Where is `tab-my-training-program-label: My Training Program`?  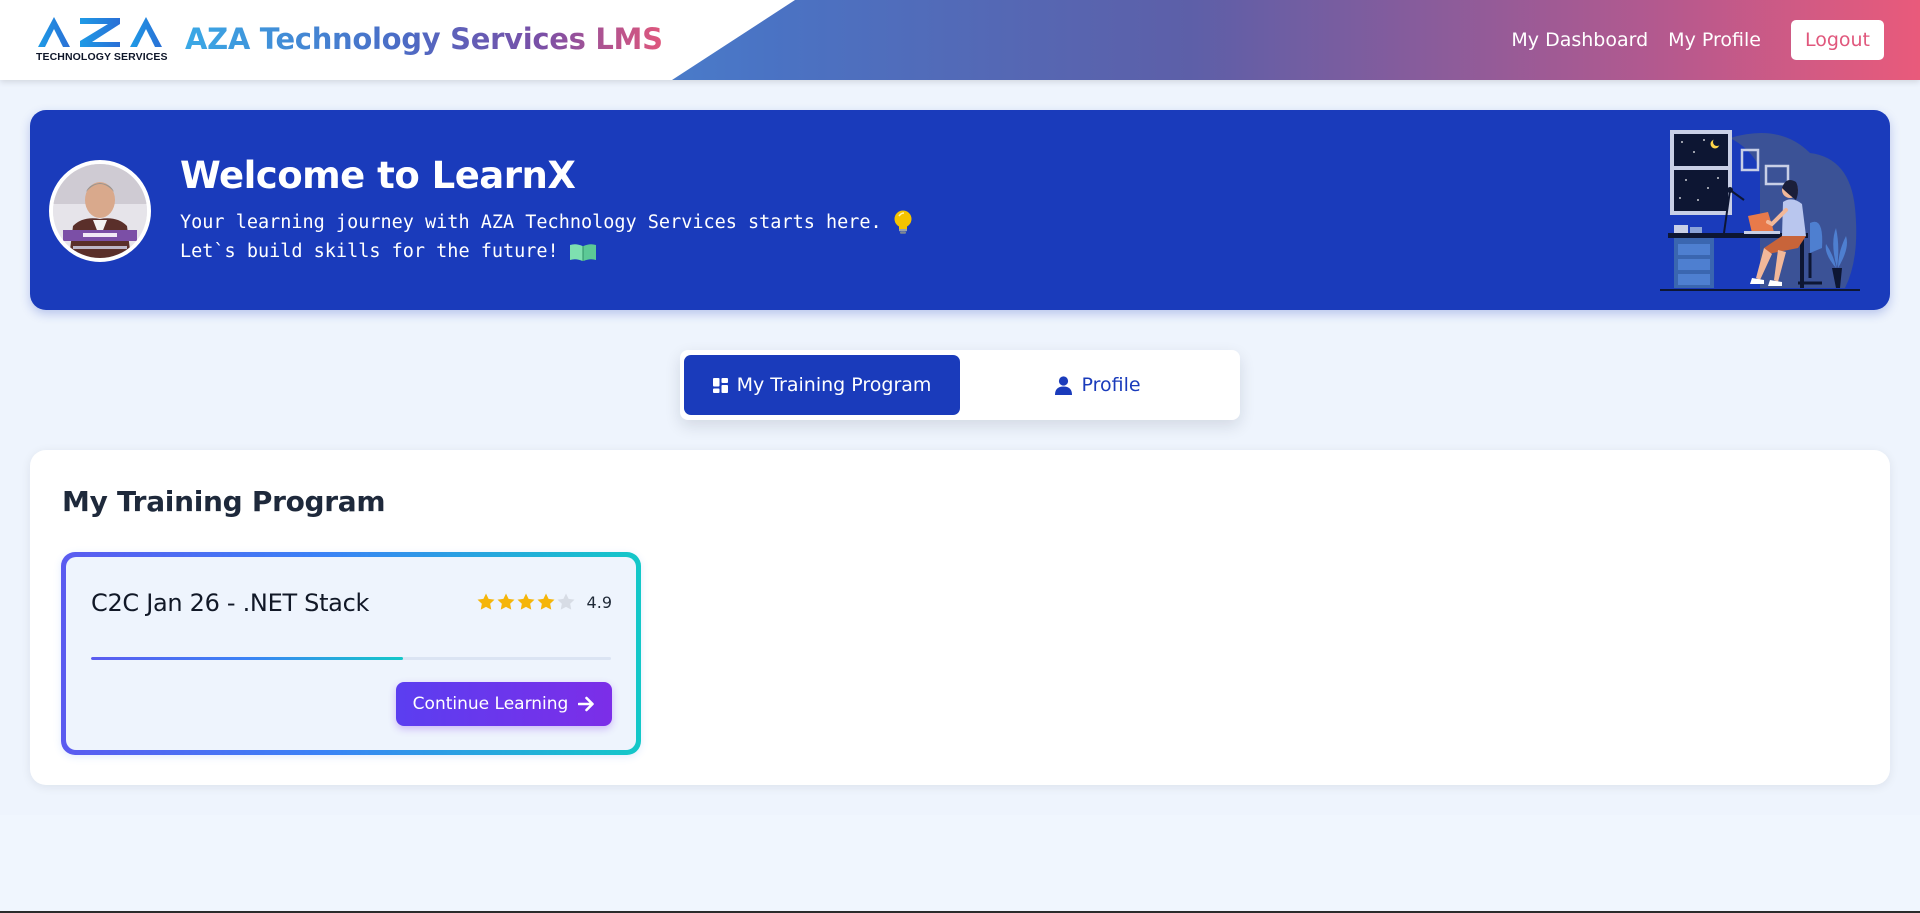 tab-my-training-program-label: My Training Program is located at coordinates (834, 385).